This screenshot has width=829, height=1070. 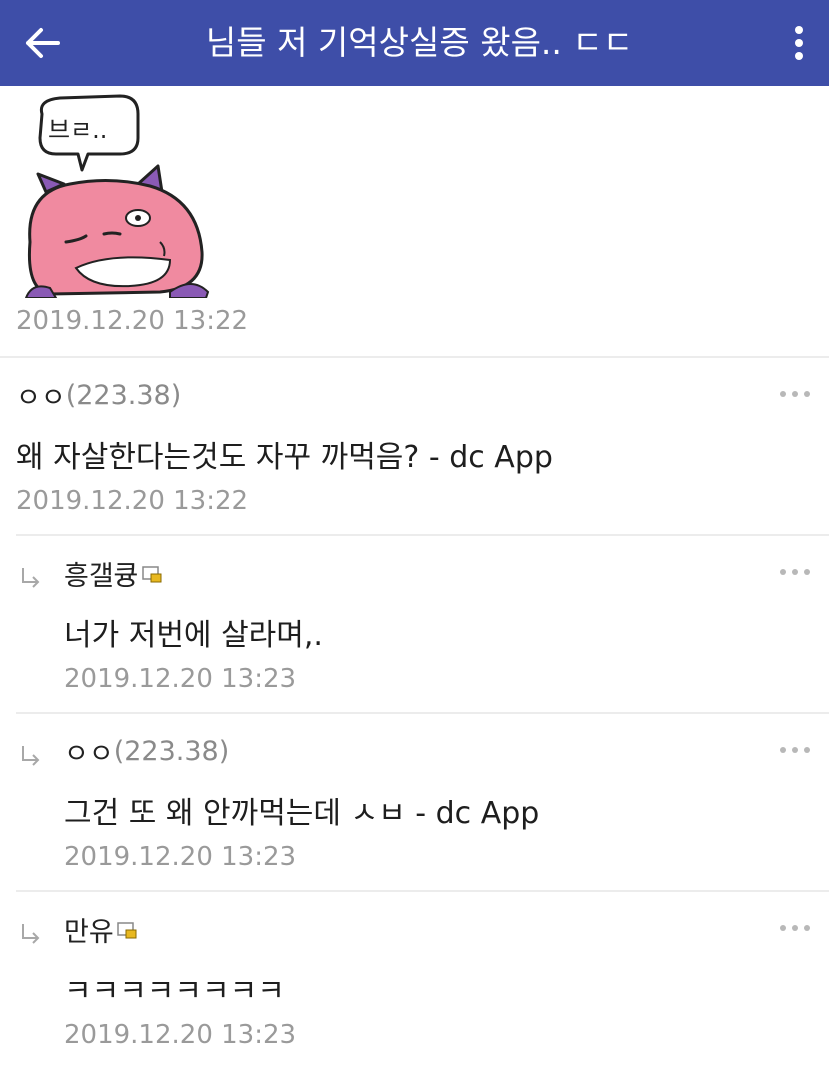 What do you see at coordinates (77, 130) in the screenshot?
I see `sticker-speech-text: 브ㄹ..` at bounding box center [77, 130].